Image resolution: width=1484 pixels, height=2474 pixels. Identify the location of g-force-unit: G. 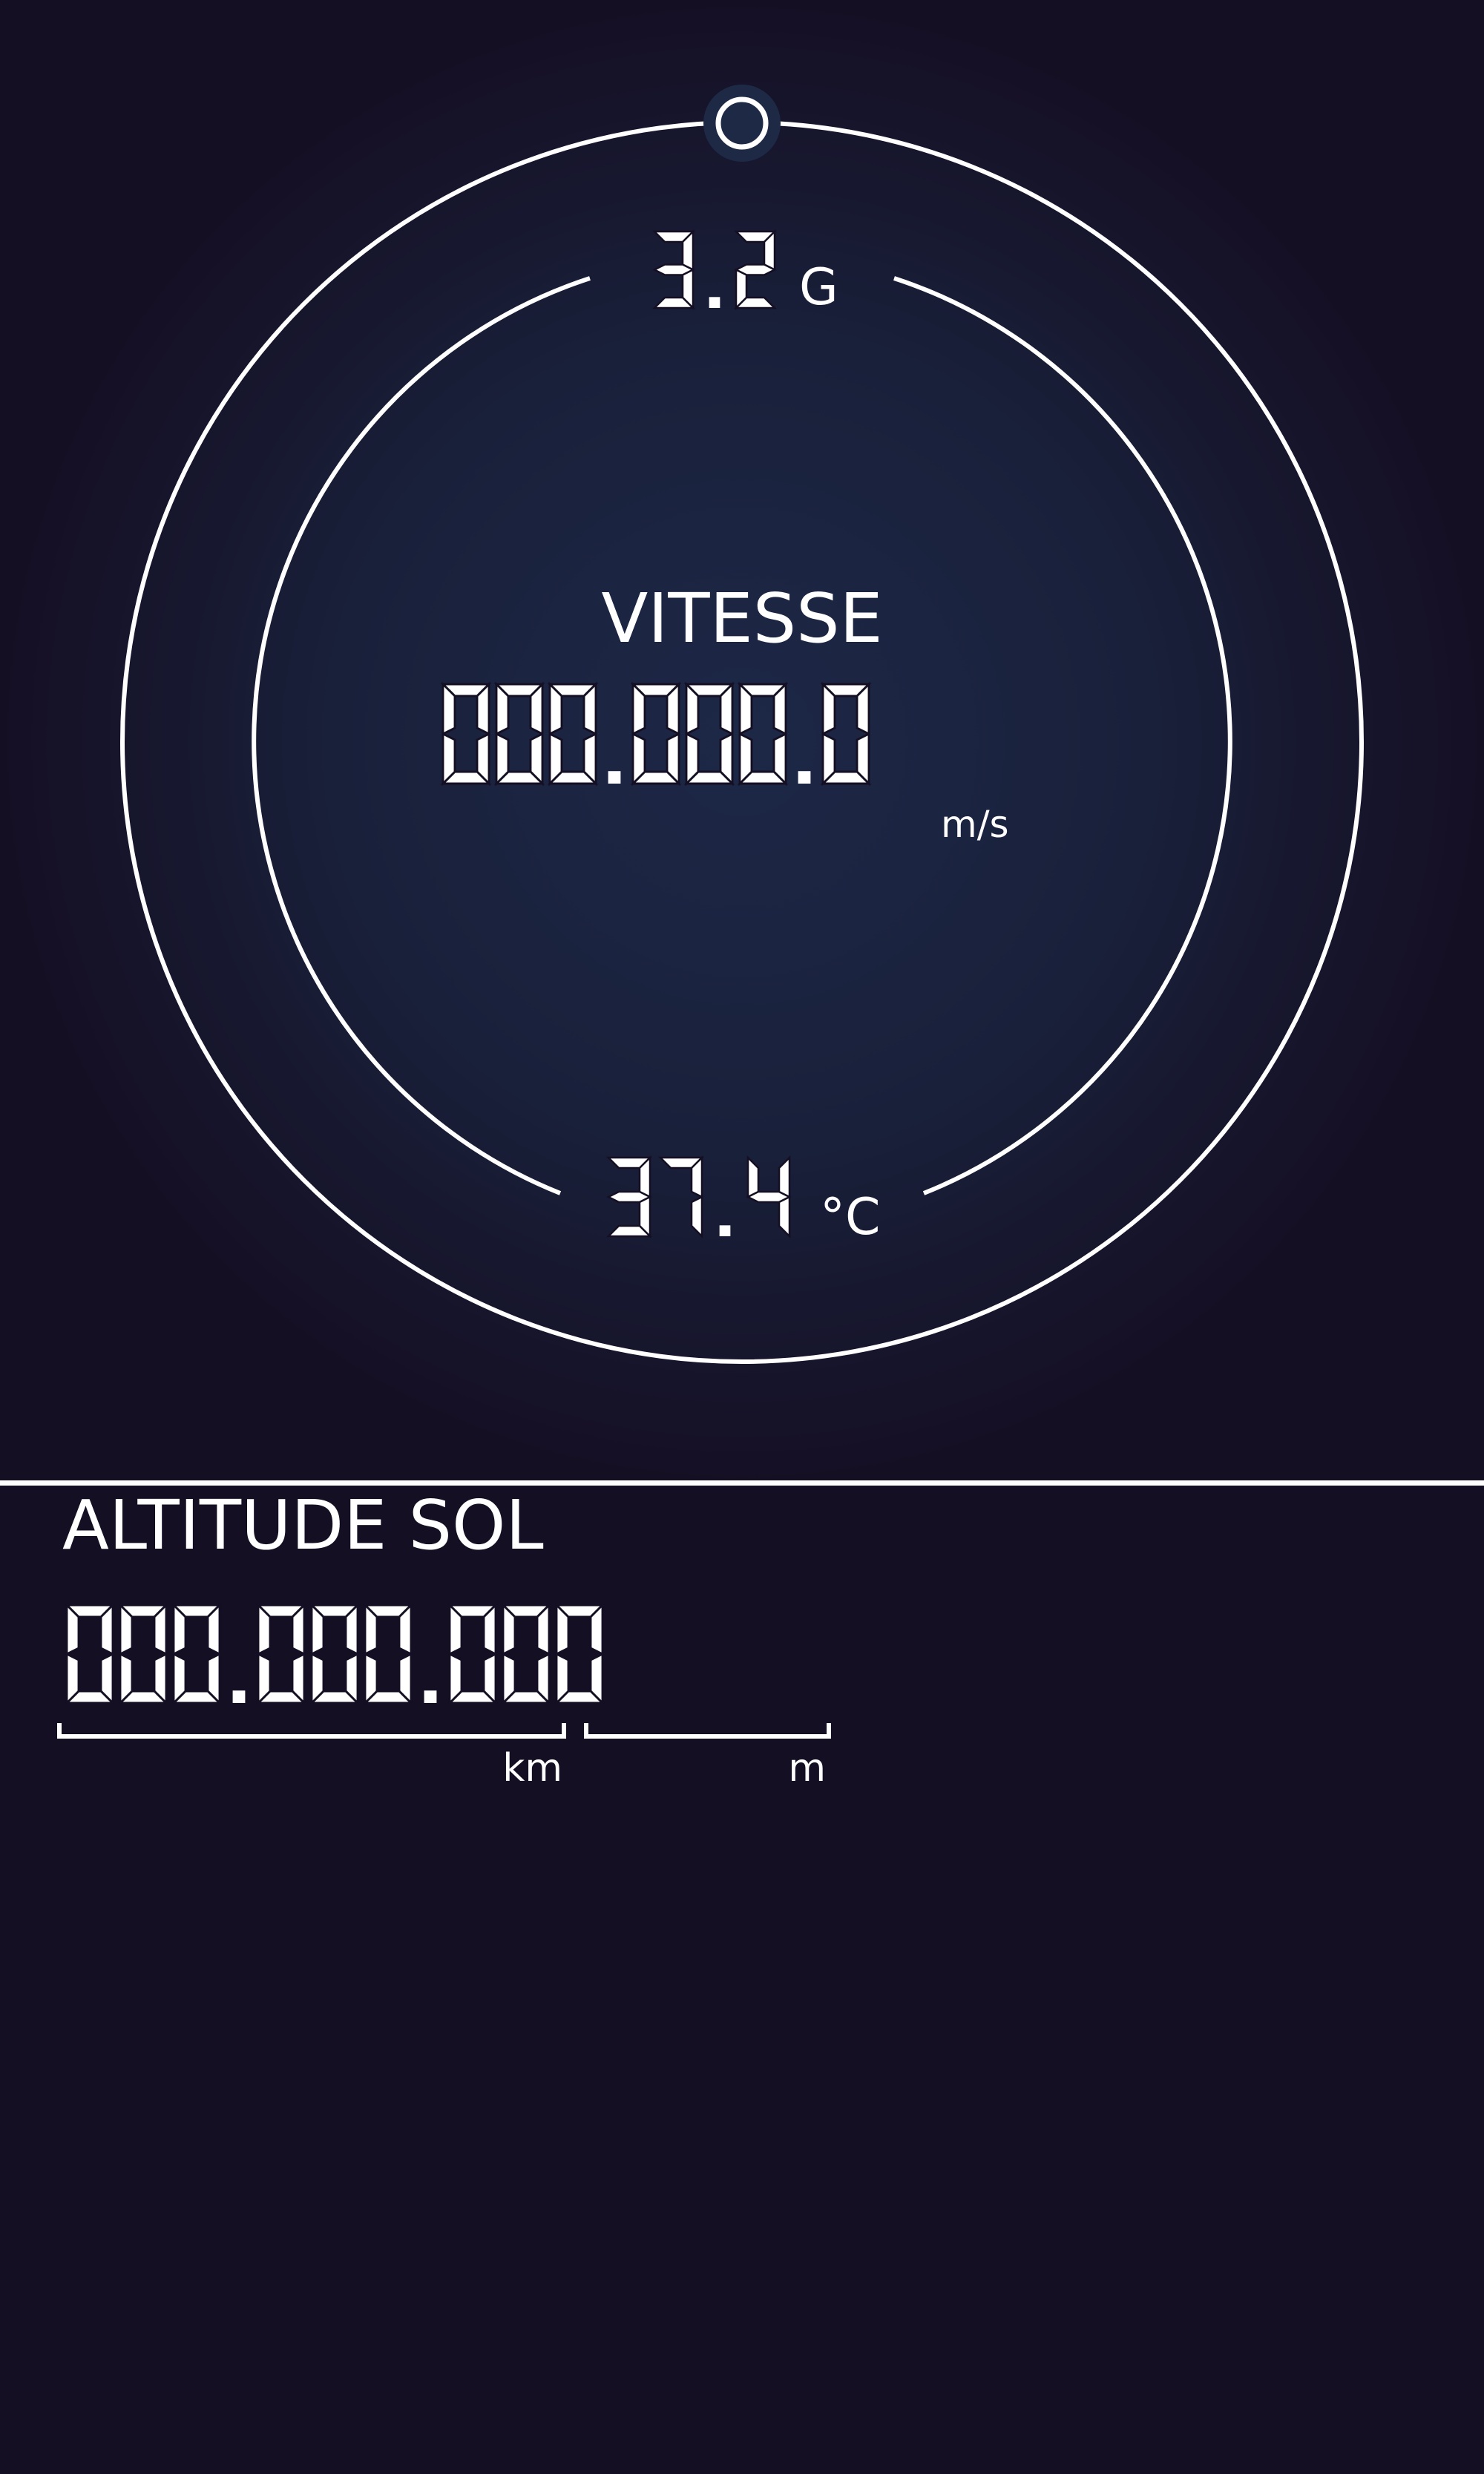
(818, 288).